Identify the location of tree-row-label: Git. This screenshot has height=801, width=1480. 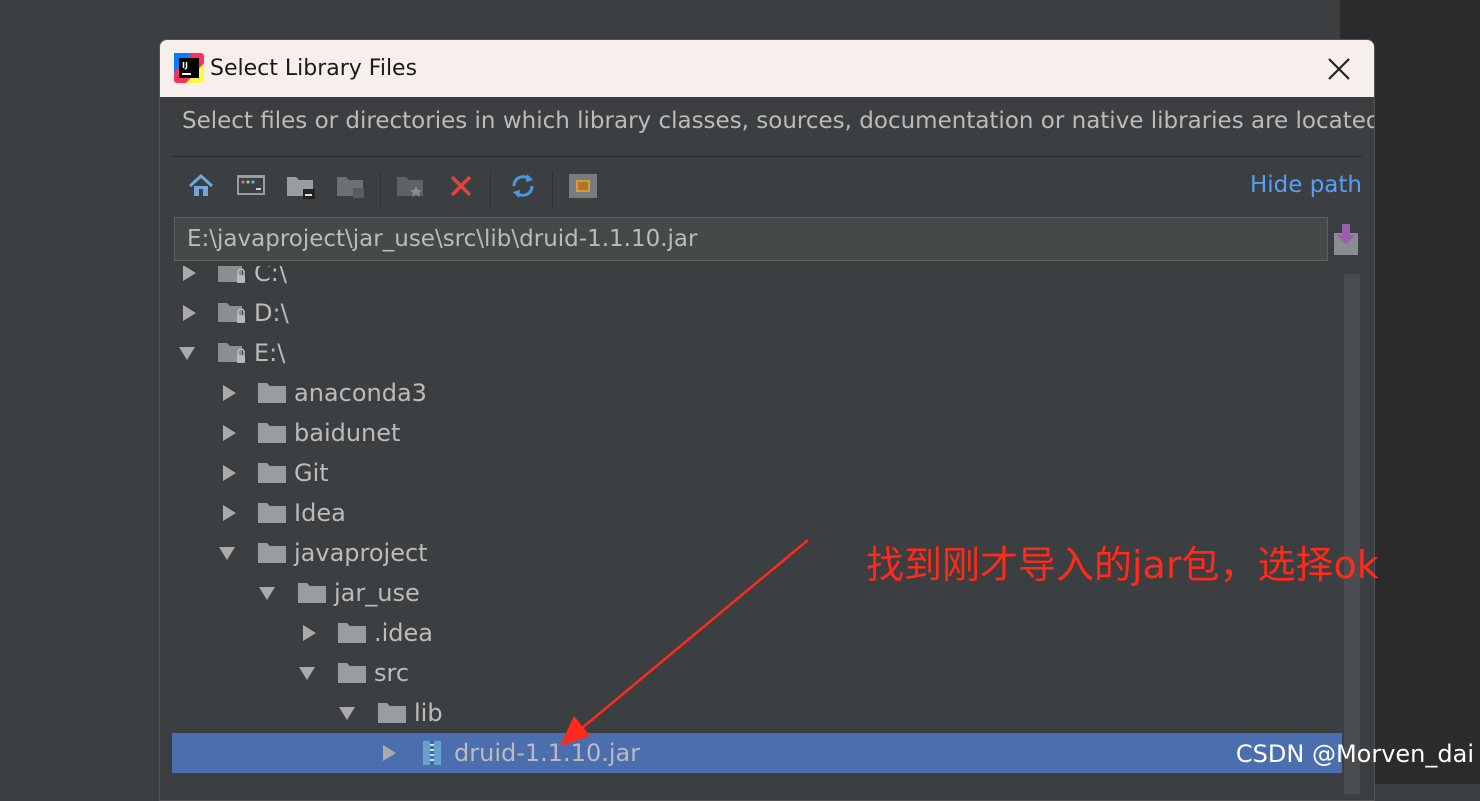
(311, 473).